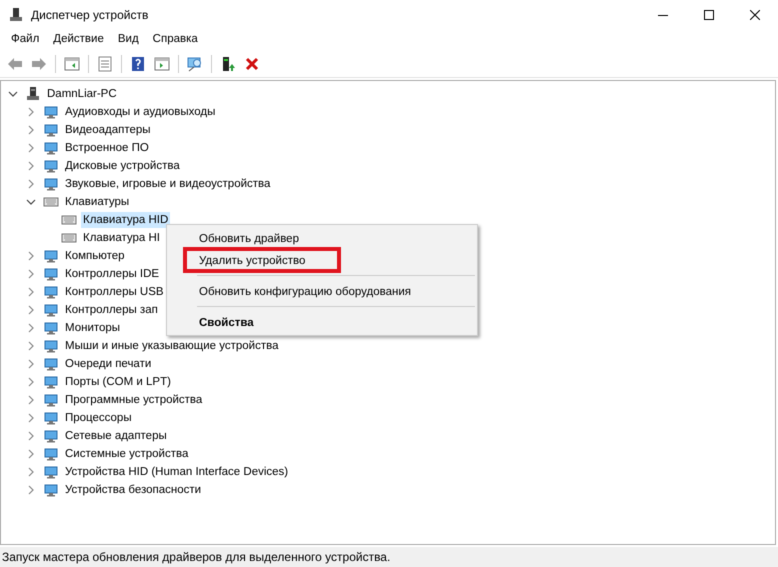 The image size is (778, 567). What do you see at coordinates (78, 40) in the screenshot?
I see `menu-item: Действие` at bounding box center [78, 40].